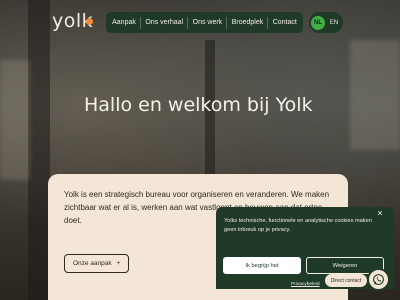 The width and height of the screenshot is (400, 300). What do you see at coordinates (285, 22) in the screenshot?
I see `nav-item-contact: Contact` at bounding box center [285, 22].